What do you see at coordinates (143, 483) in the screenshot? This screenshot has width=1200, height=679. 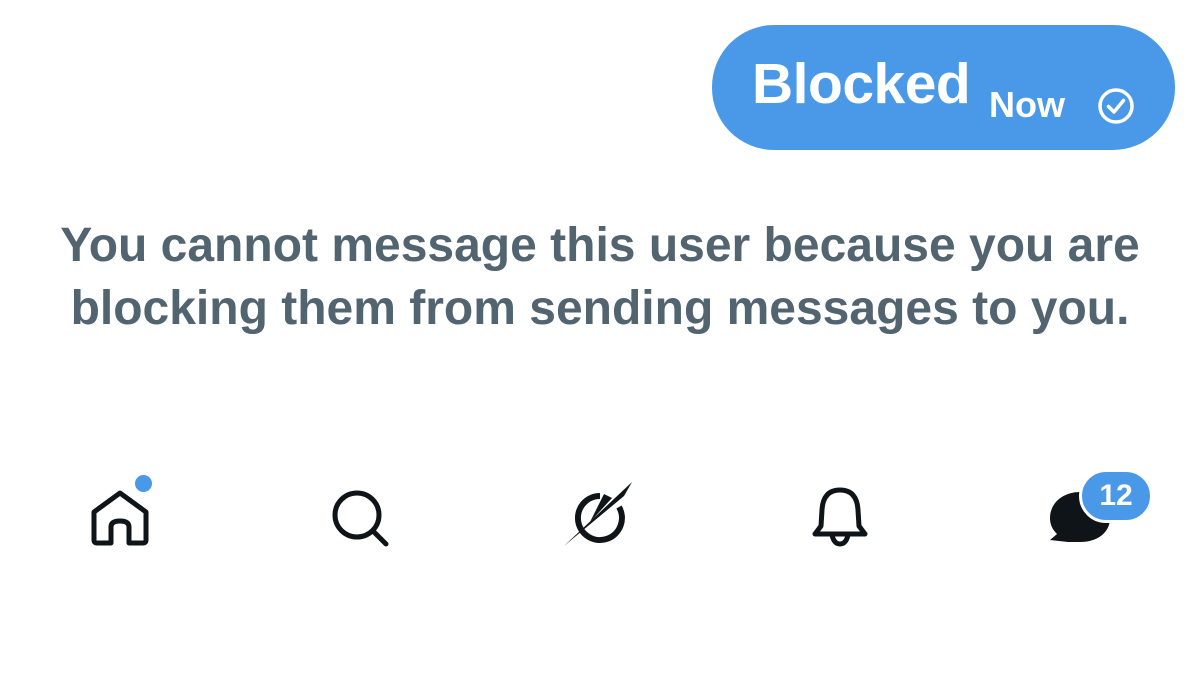 I see `home-notification-dot` at bounding box center [143, 483].